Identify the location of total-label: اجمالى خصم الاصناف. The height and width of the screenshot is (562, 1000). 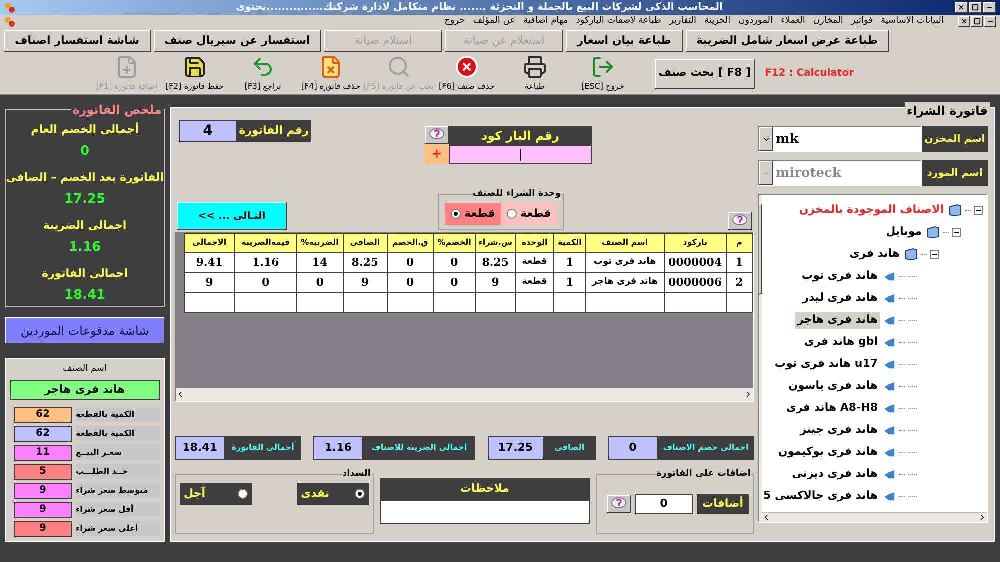
(706, 448).